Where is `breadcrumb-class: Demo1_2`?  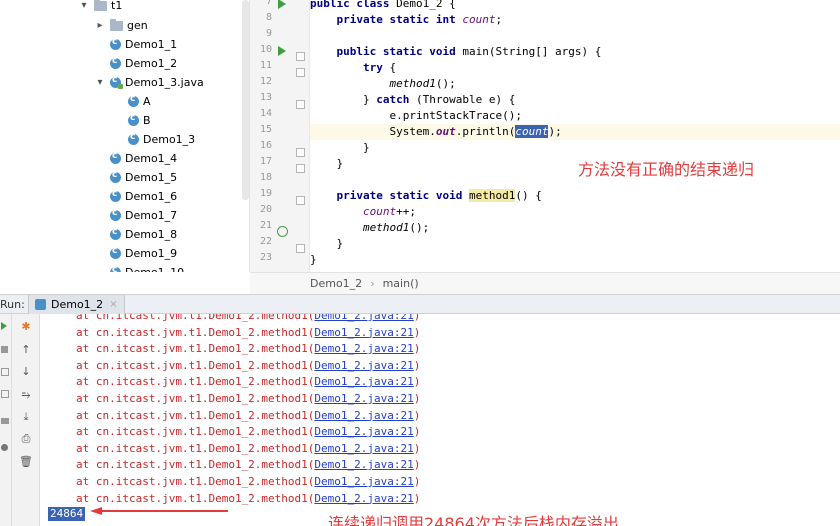
breadcrumb-class: Demo1_2 is located at coordinates (336, 283).